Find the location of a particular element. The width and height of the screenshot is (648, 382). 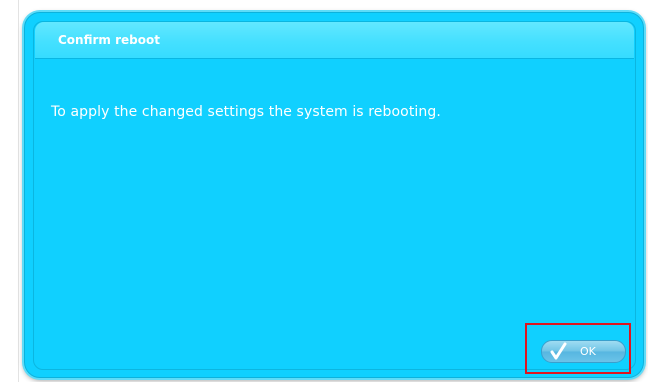

ok-button: OK is located at coordinates (583, 351).